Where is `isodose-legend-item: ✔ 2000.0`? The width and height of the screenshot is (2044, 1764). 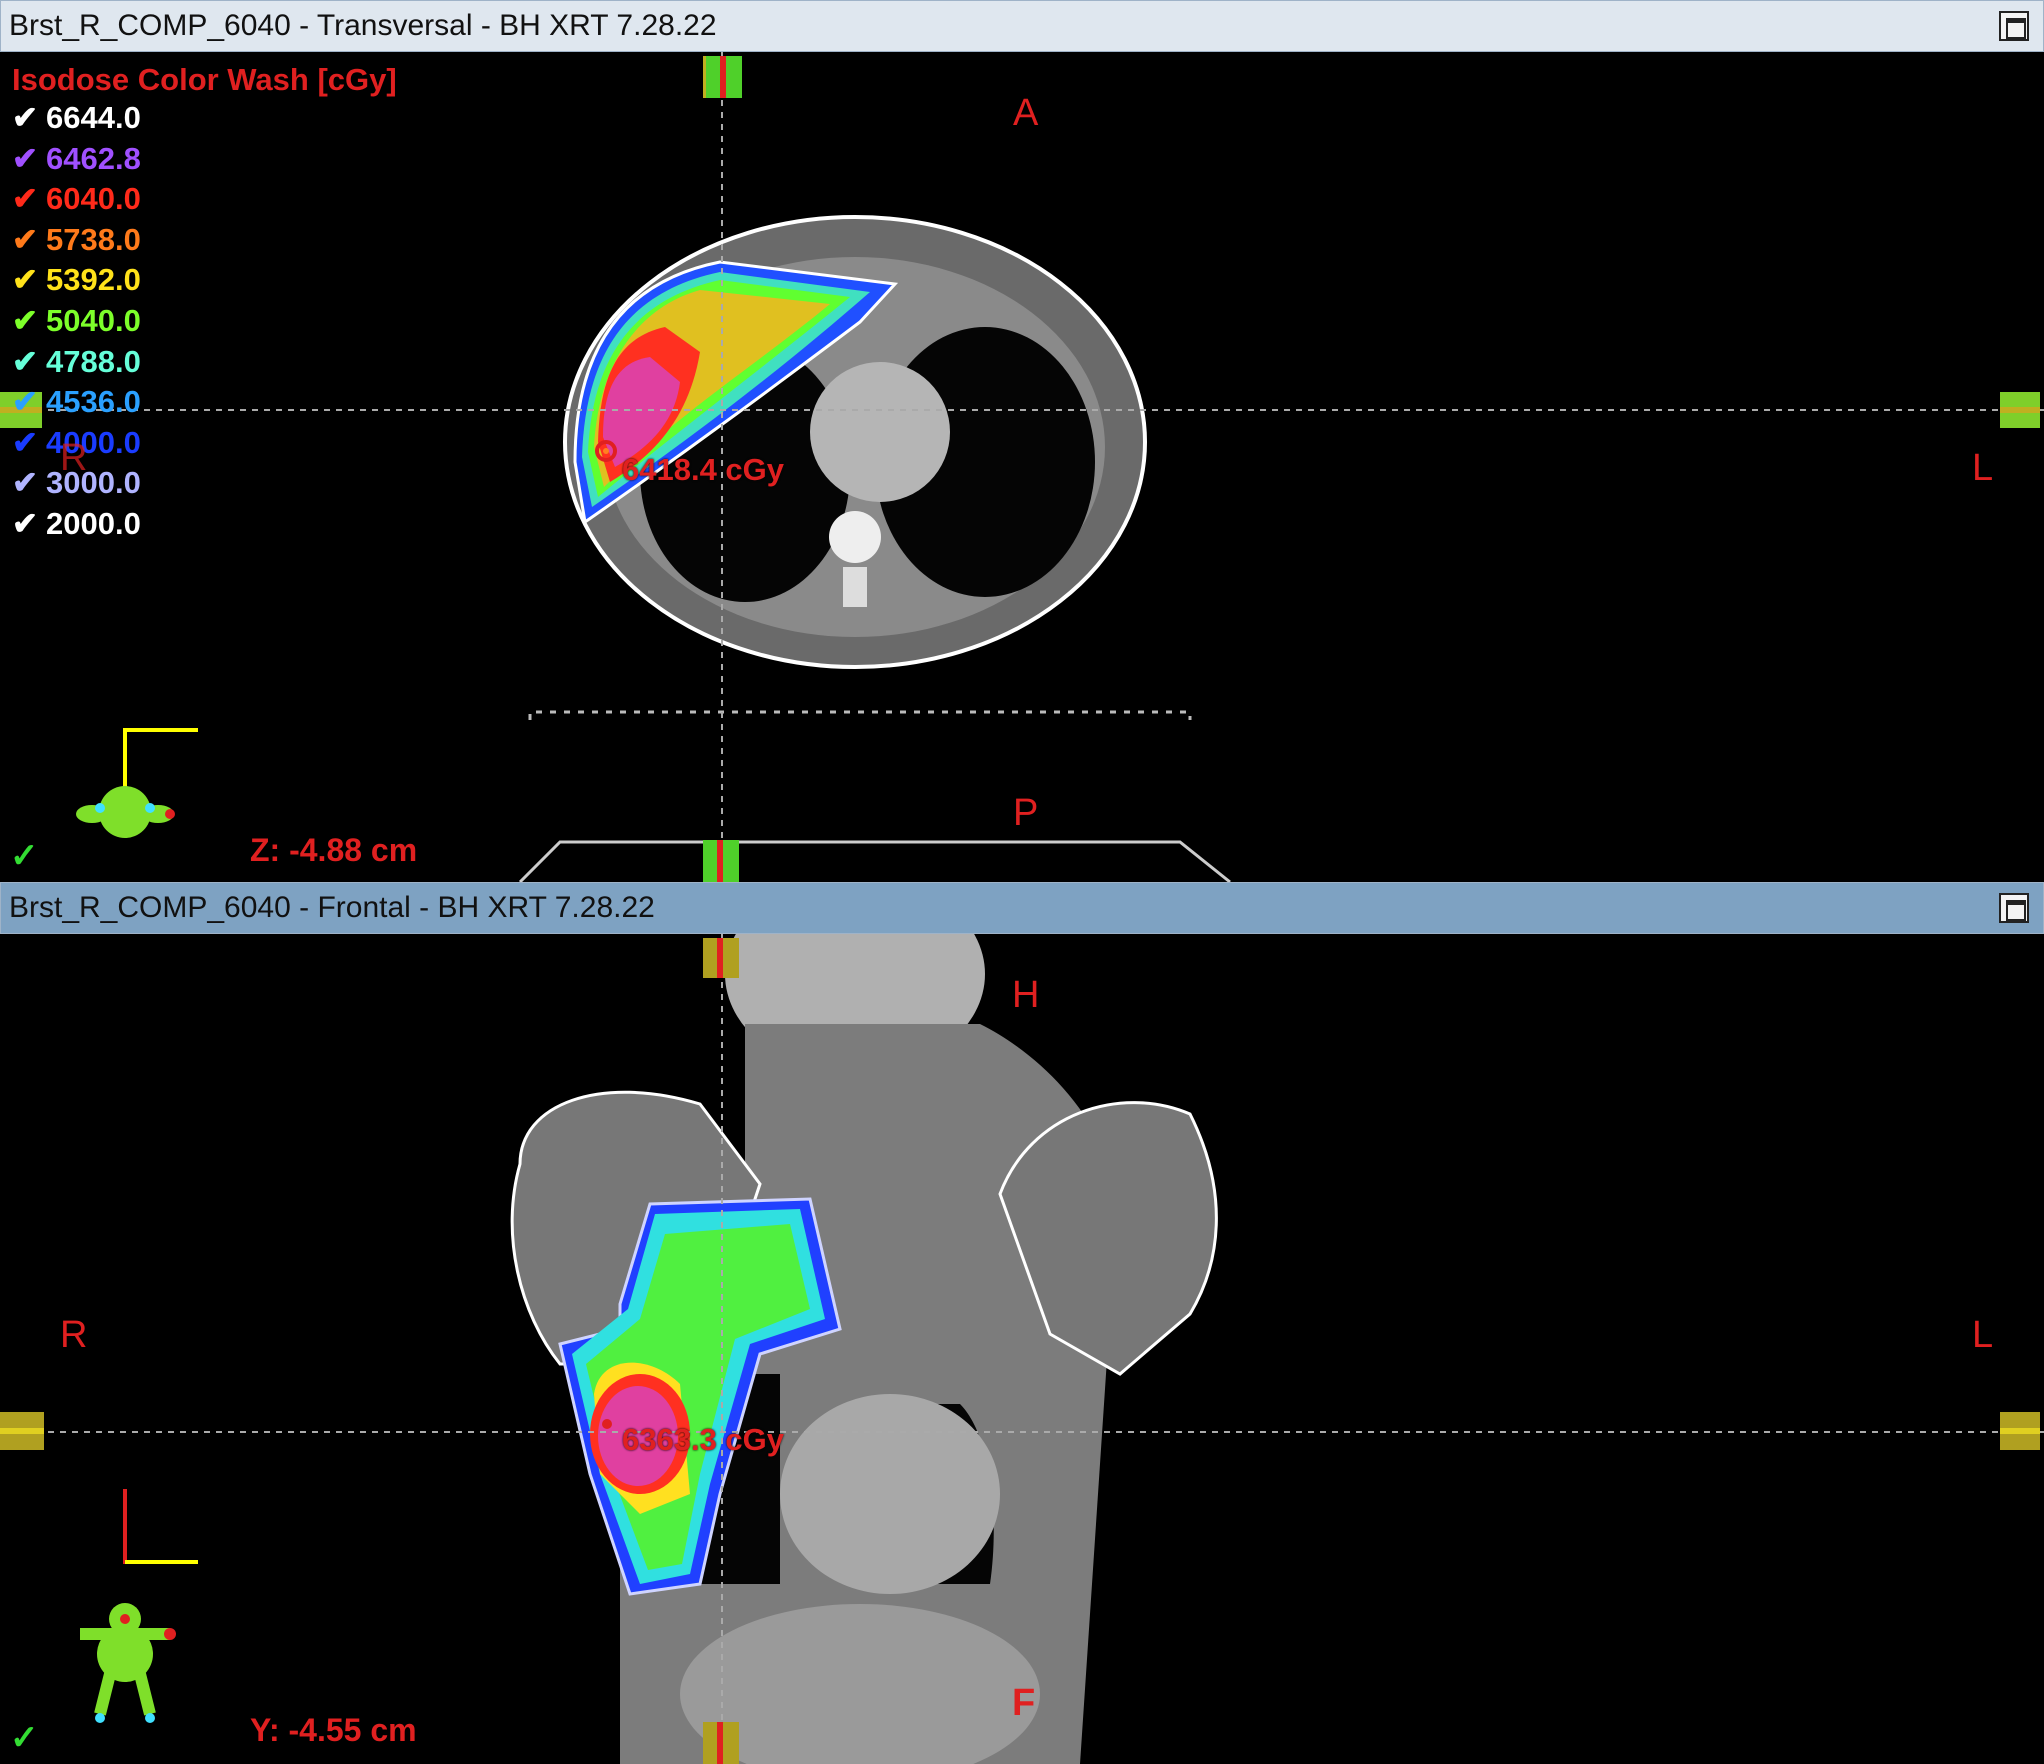
isodose-legend-item: ✔ 2000.0 is located at coordinates (76, 524).